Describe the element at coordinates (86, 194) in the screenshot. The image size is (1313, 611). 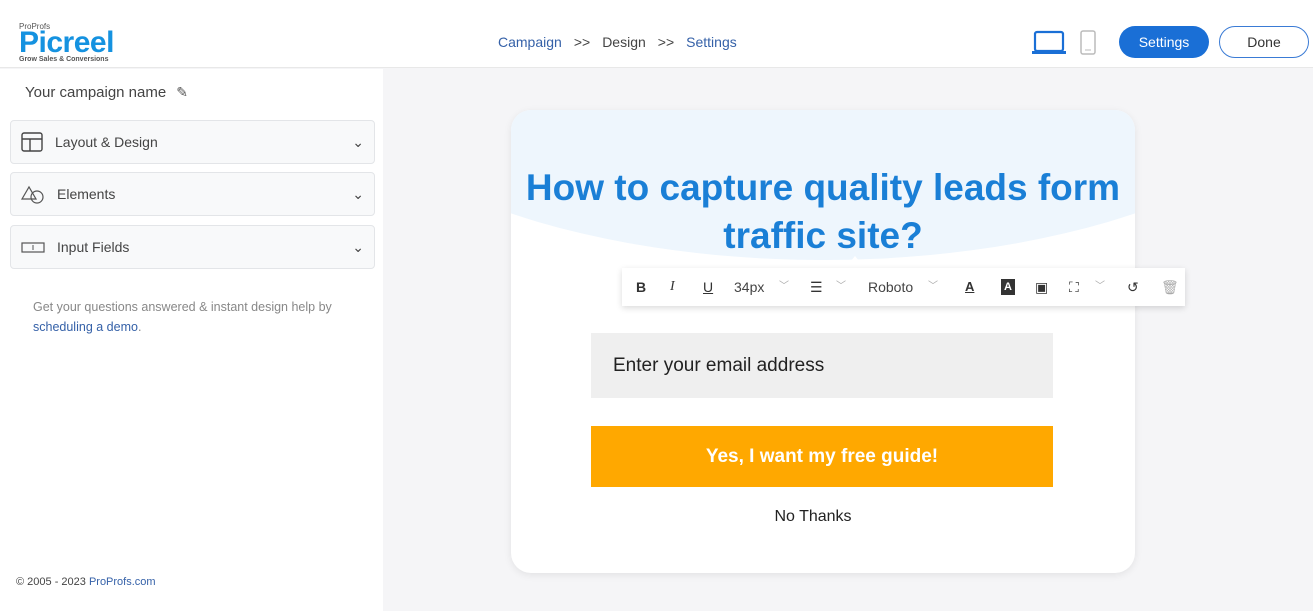
I see `section-label: Elements` at that location.